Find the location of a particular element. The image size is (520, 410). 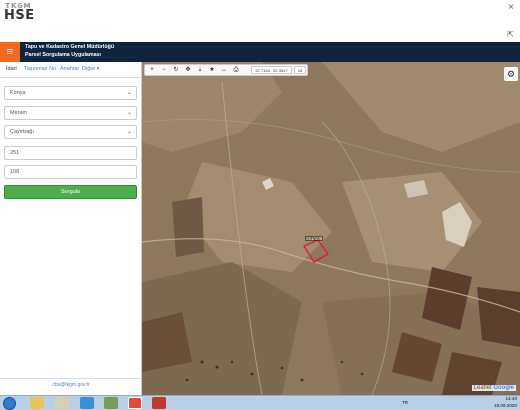

zoom-in-icon: + is located at coordinates (152, 70).